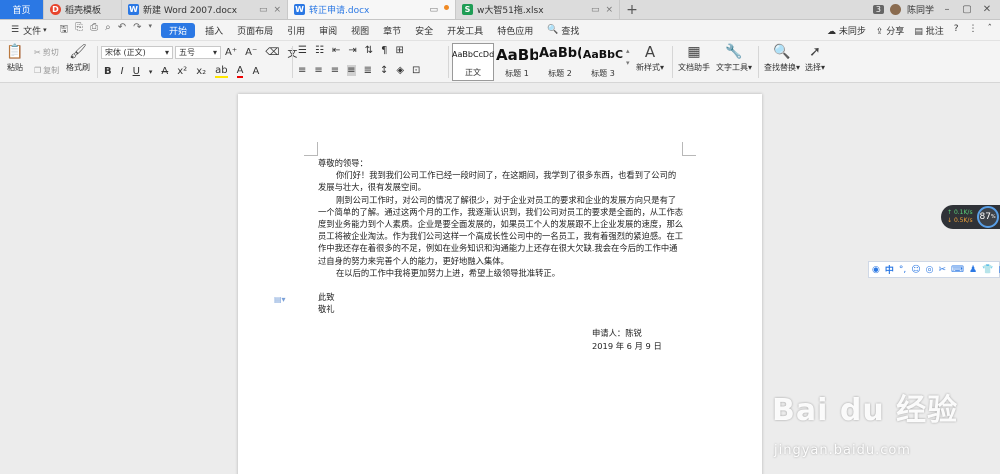 Image resolution: width=1000 pixels, height=474 pixels. What do you see at coordinates (360, 30) in the screenshot?
I see `menu-view: 视图` at bounding box center [360, 30].